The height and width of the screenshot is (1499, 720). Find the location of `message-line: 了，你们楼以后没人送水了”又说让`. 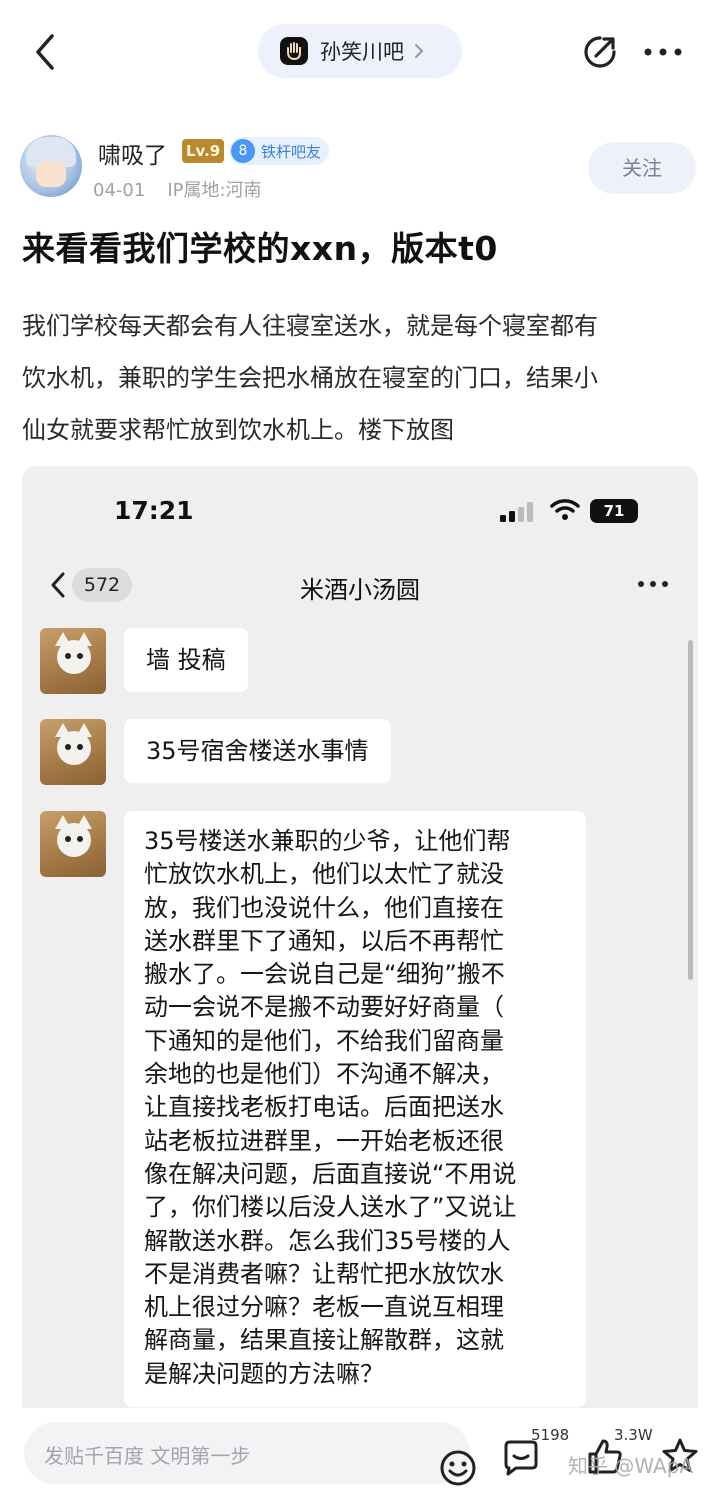

message-line: 了，你们楼以后没人送水了”又说让 is located at coordinates (330, 1207).